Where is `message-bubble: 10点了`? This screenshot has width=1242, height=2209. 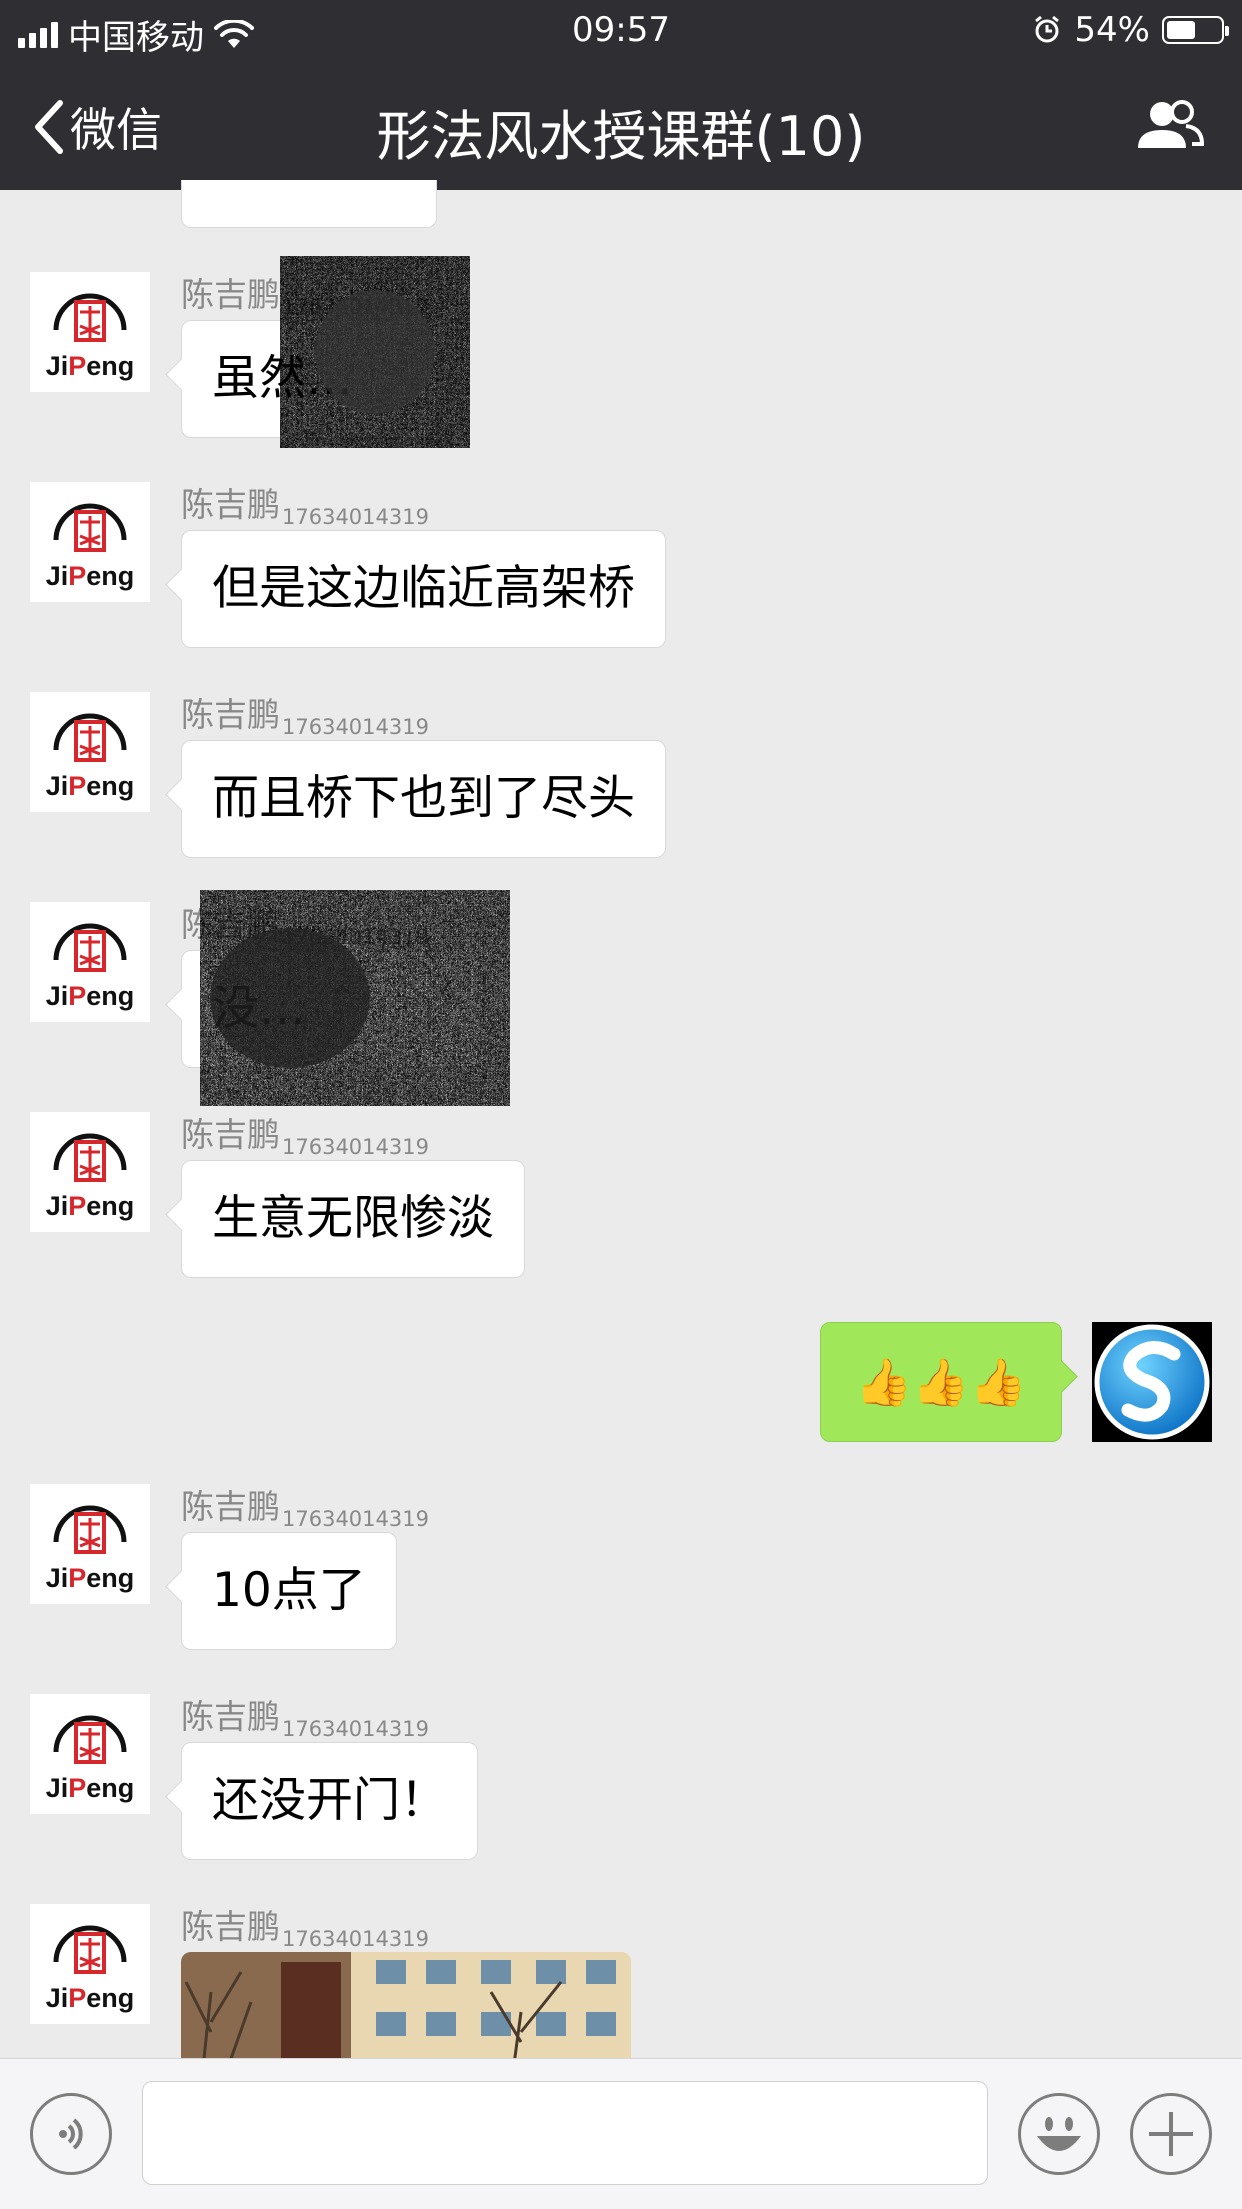 message-bubble: 10点了 is located at coordinates (289, 1591).